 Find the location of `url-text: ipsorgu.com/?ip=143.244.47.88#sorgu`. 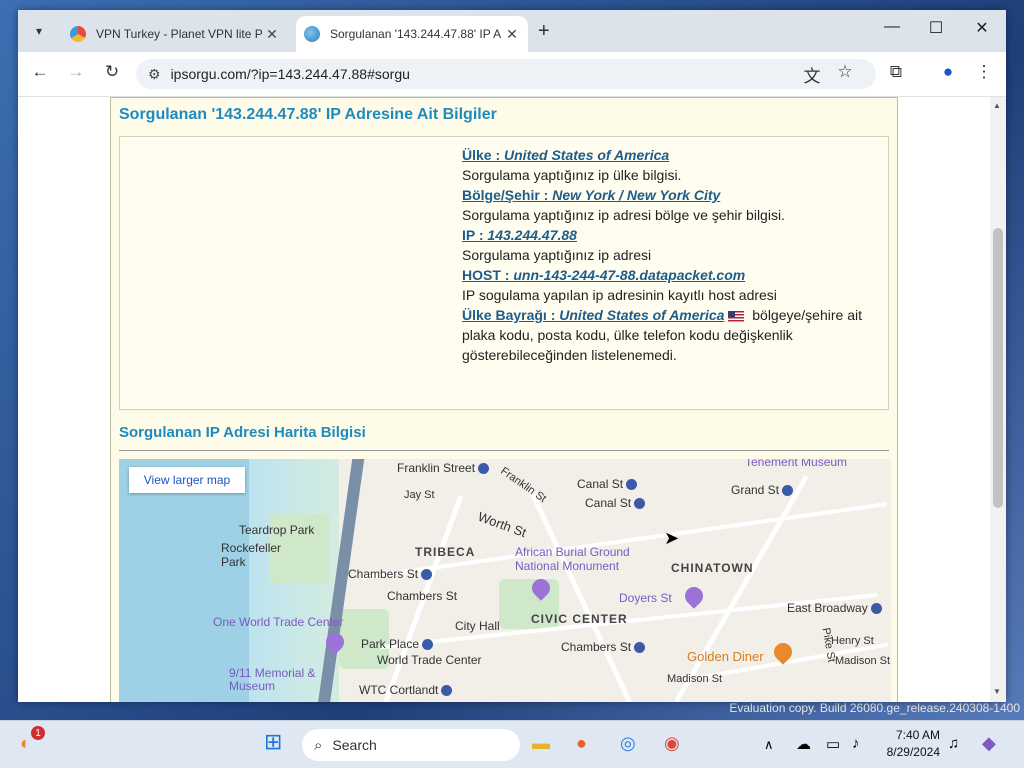

url-text: ipsorgu.com/?ip=143.244.47.88#sorgu is located at coordinates (290, 74).